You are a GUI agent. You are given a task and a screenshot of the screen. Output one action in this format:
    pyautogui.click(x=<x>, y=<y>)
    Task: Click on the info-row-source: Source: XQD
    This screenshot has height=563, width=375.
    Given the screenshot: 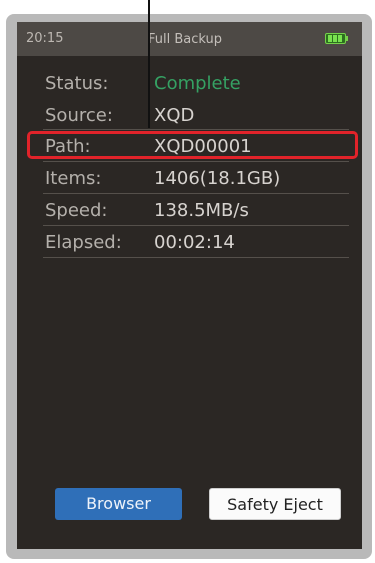 What is the action you would take?
    pyautogui.click(x=189, y=117)
    